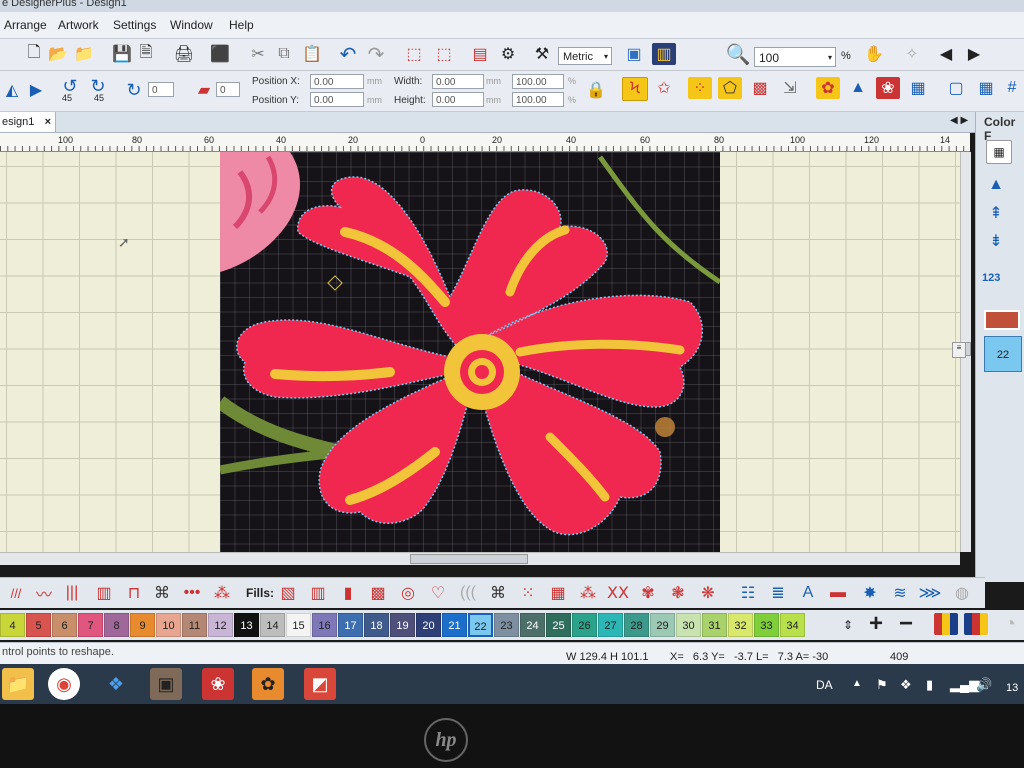  Describe the element at coordinates (1002, 320) in the screenshot. I see `thread-swatch` at that location.